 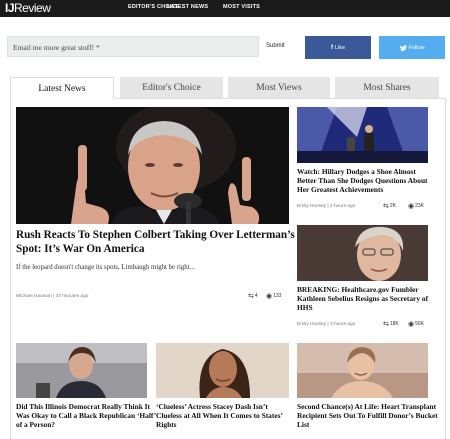 What do you see at coordinates (10, 269) in the screenshot?
I see `panel-border-left` at bounding box center [10, 269].